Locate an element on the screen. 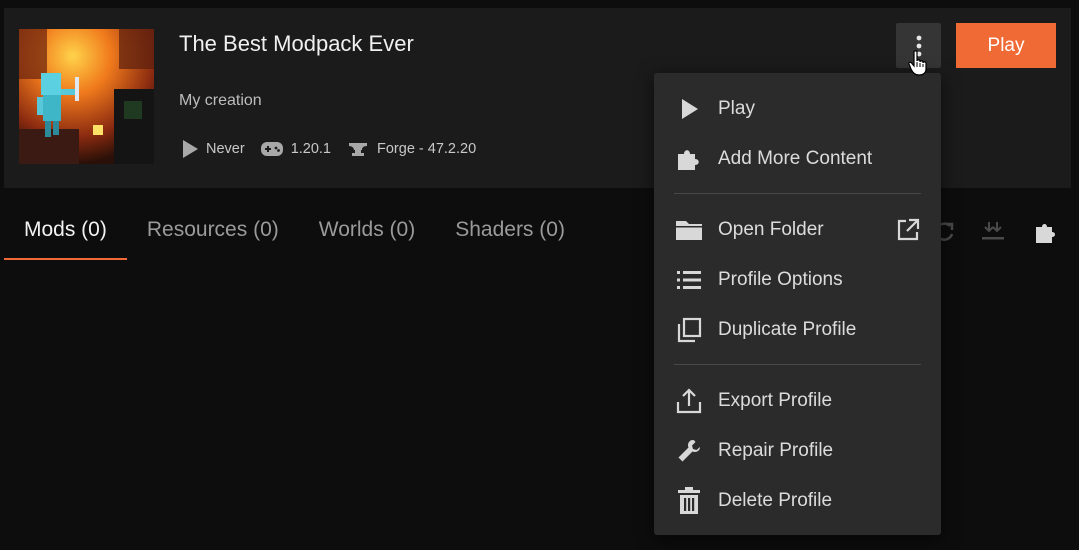 The height and width of the screenshot is (550, 1079). menu-item-open-folder: Open Folder is located at coordinates (797, 230).